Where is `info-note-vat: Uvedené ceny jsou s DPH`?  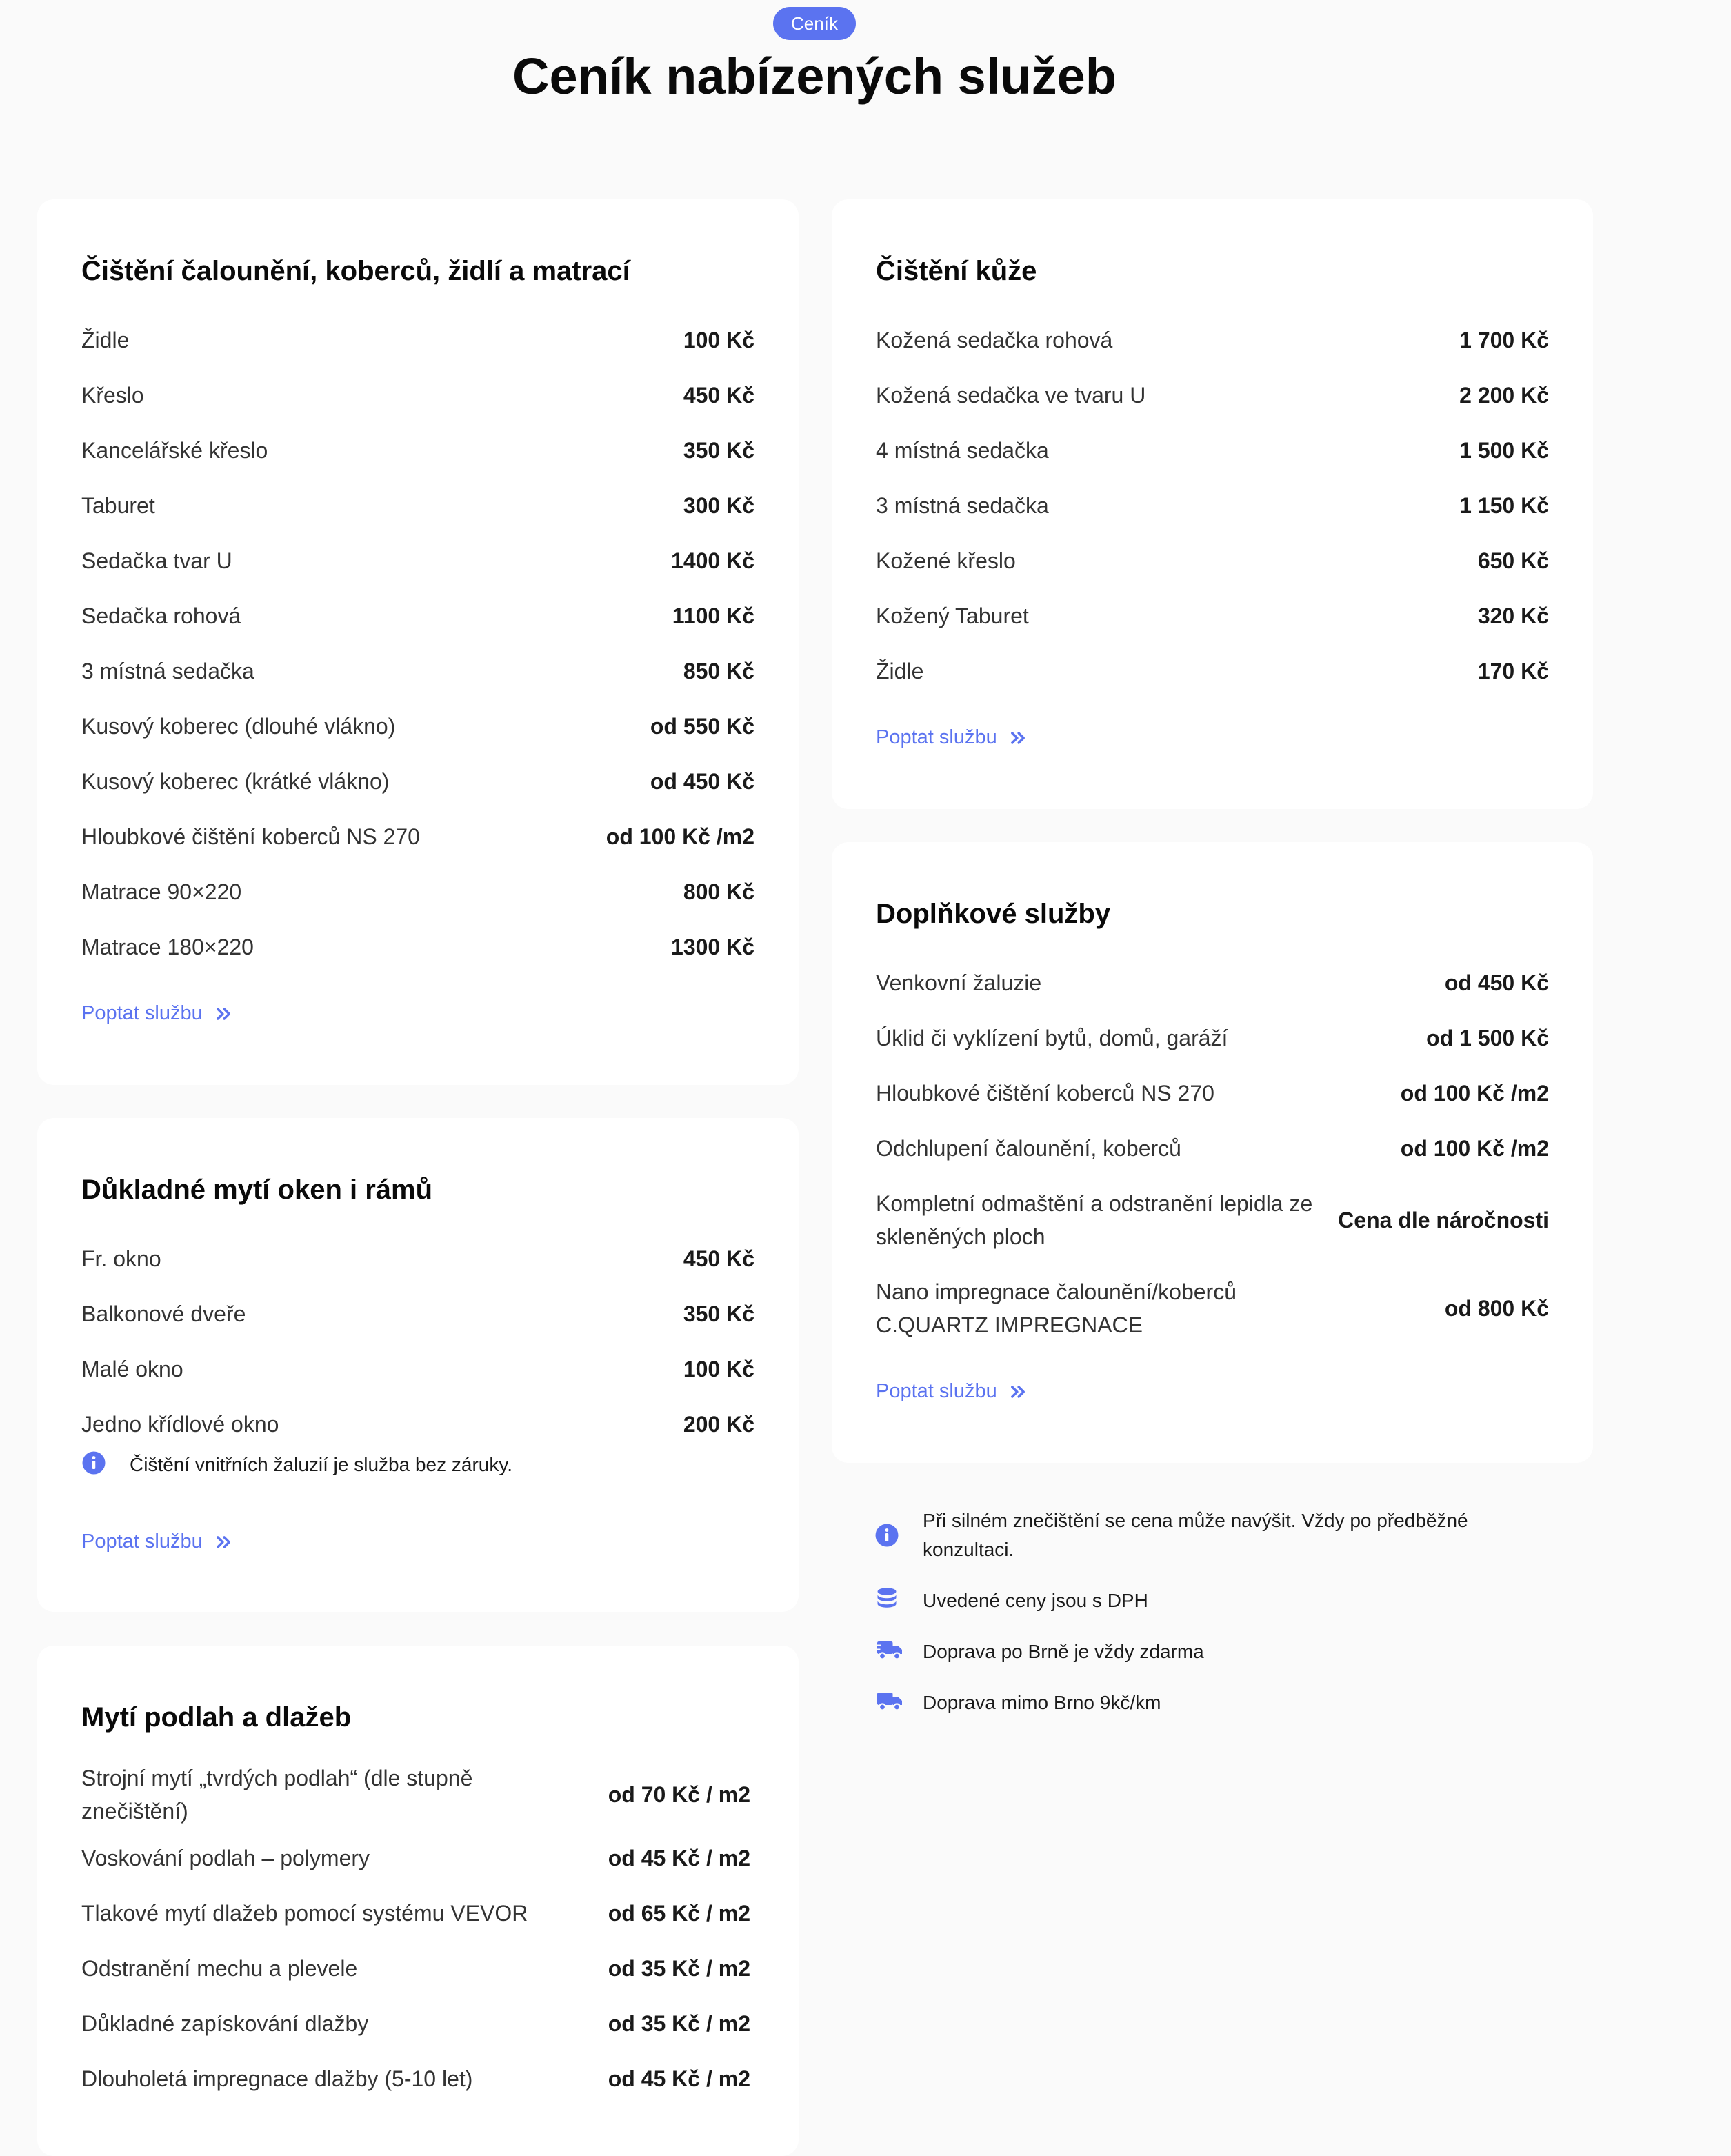 info-note-vat: Uvedené ceny jsou s DPH is located at coordinates (1011, 1600).